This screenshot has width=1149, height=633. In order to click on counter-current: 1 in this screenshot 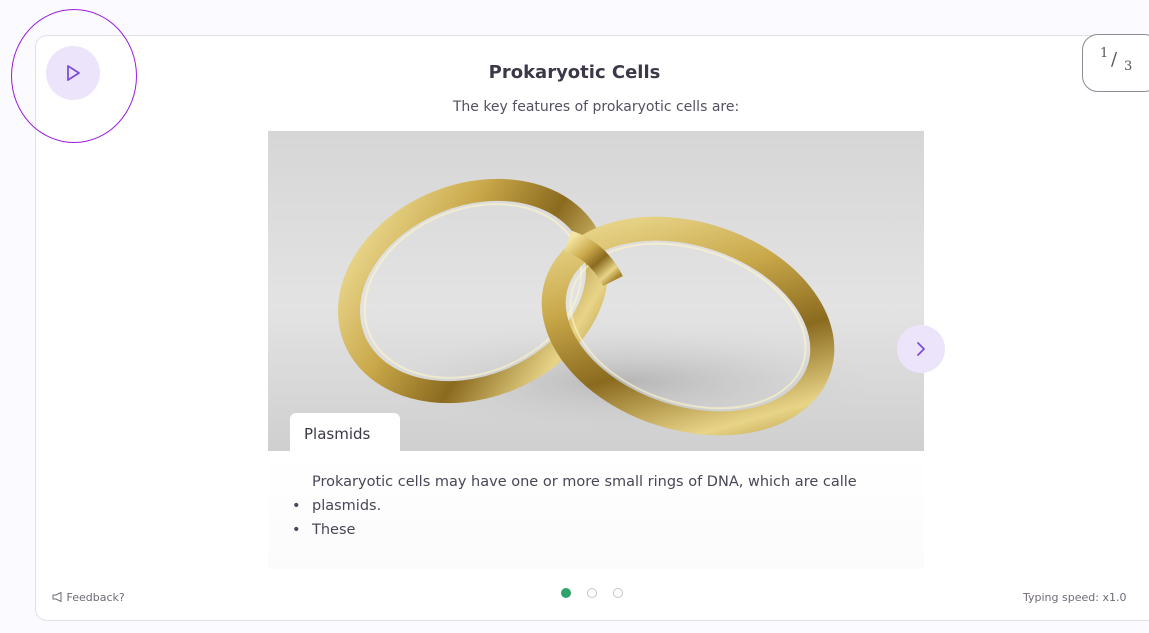, I will do `click(1104, 53)`.